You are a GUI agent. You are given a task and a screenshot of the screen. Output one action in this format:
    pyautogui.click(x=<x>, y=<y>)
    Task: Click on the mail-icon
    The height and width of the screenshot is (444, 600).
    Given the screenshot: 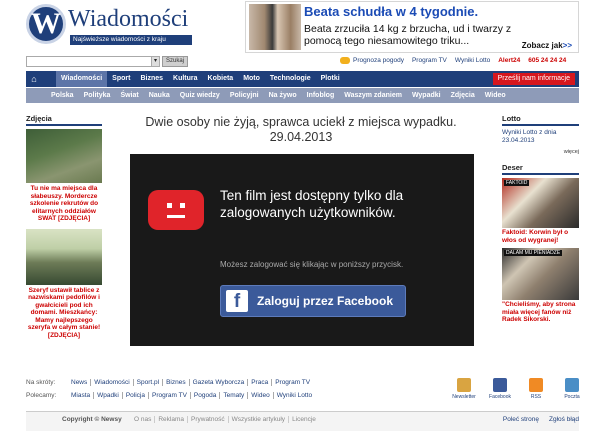 What is the action you would take?
    pyautogui.click(x=572, y=385)
    